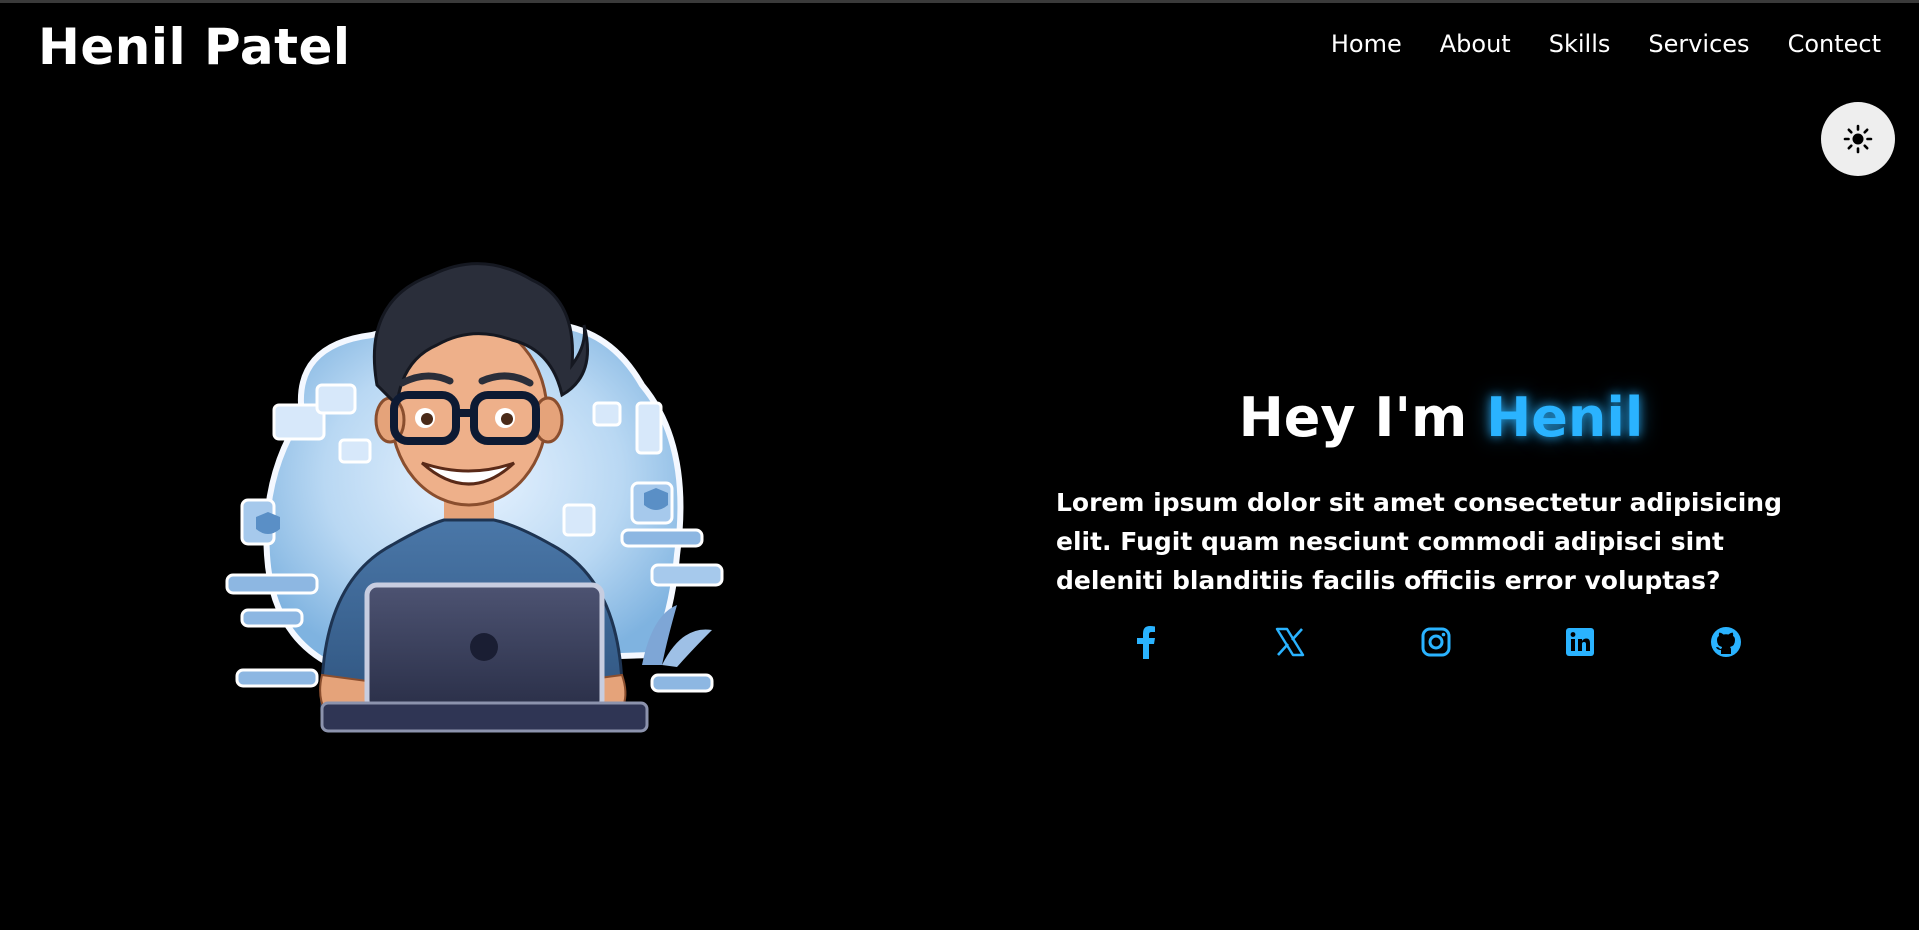 The image size is (1919, 930). I want to click on social-links, so click(1466, 642).